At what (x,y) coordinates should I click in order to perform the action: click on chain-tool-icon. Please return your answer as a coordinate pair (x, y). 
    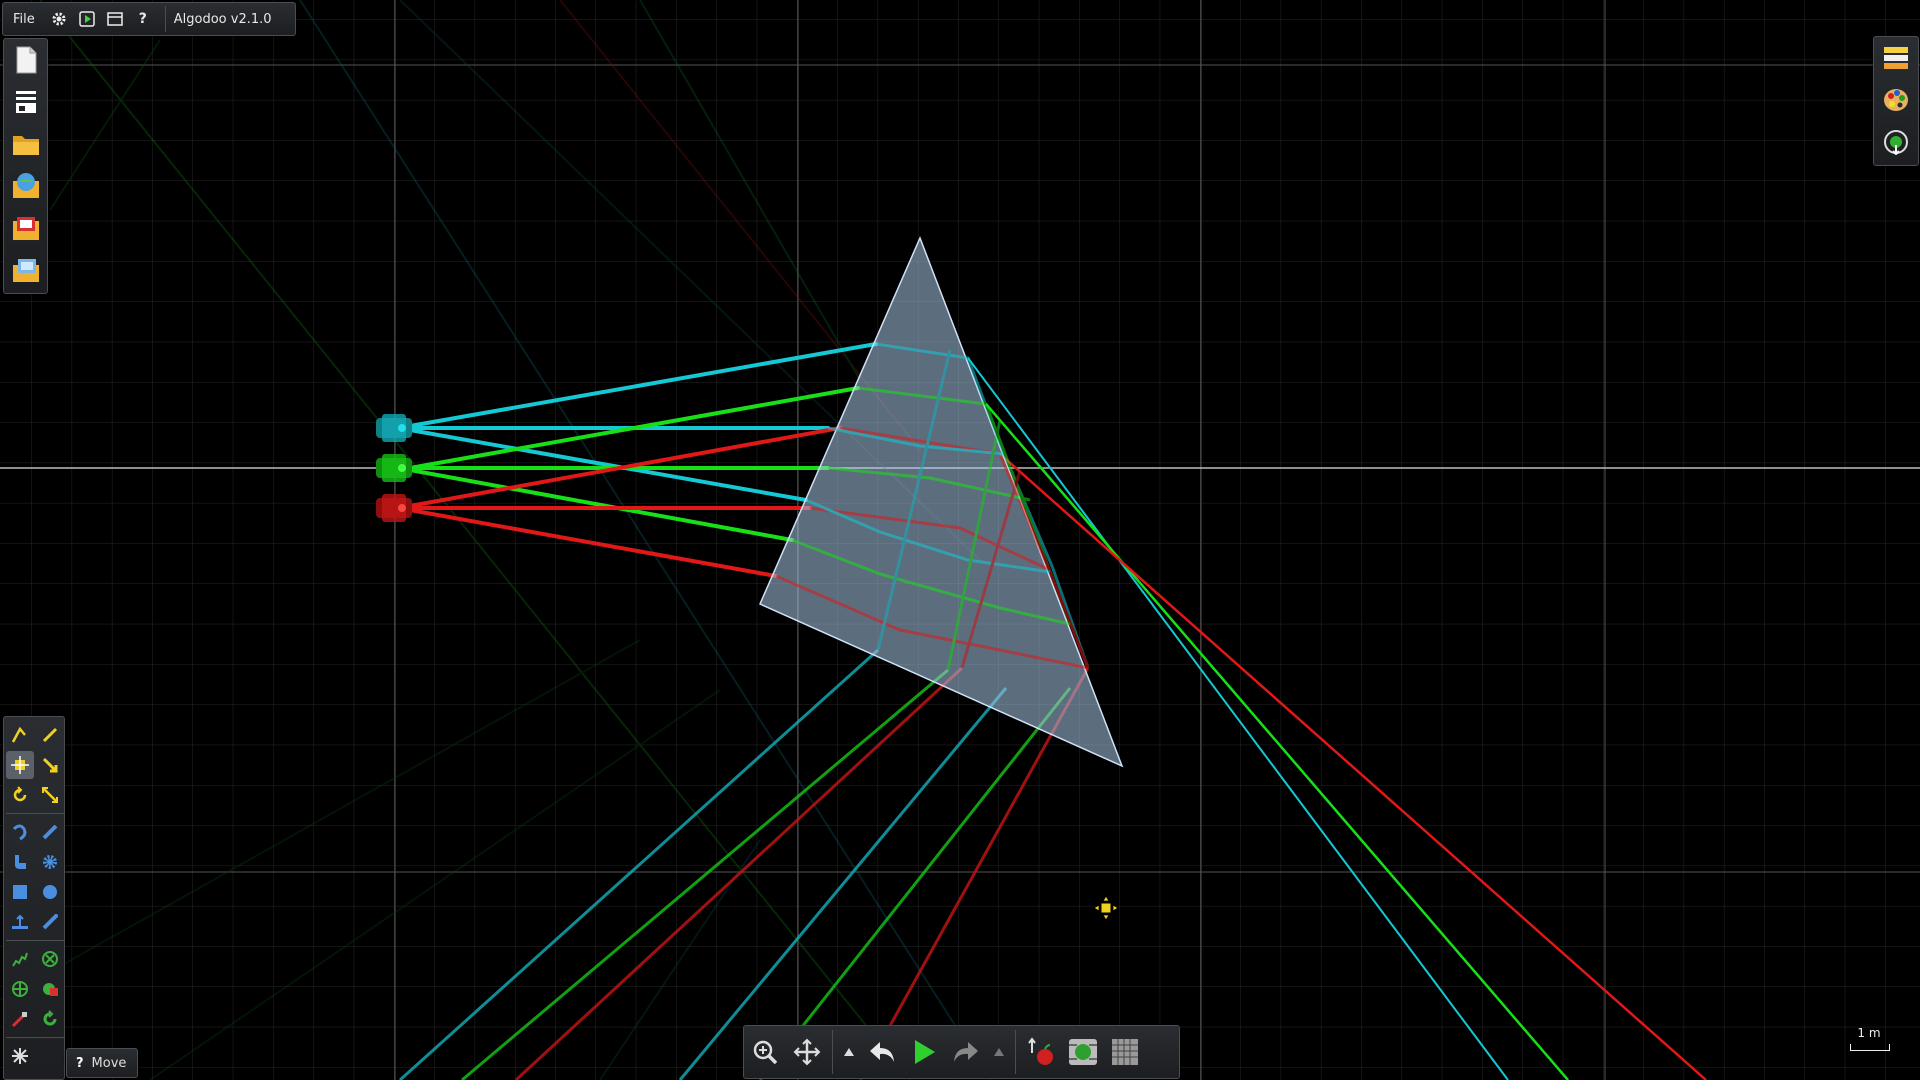
    Looking at the image, I should click on (20, 1056).